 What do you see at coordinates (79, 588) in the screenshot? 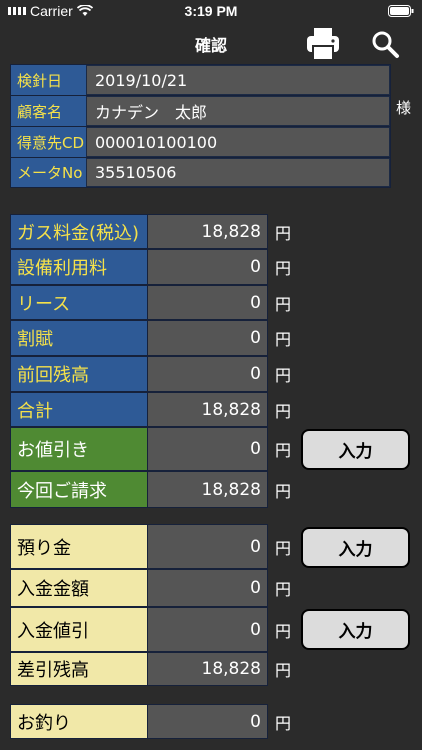
I see `payment-label-amount: 入金金額` at bounding box center [79, 588].